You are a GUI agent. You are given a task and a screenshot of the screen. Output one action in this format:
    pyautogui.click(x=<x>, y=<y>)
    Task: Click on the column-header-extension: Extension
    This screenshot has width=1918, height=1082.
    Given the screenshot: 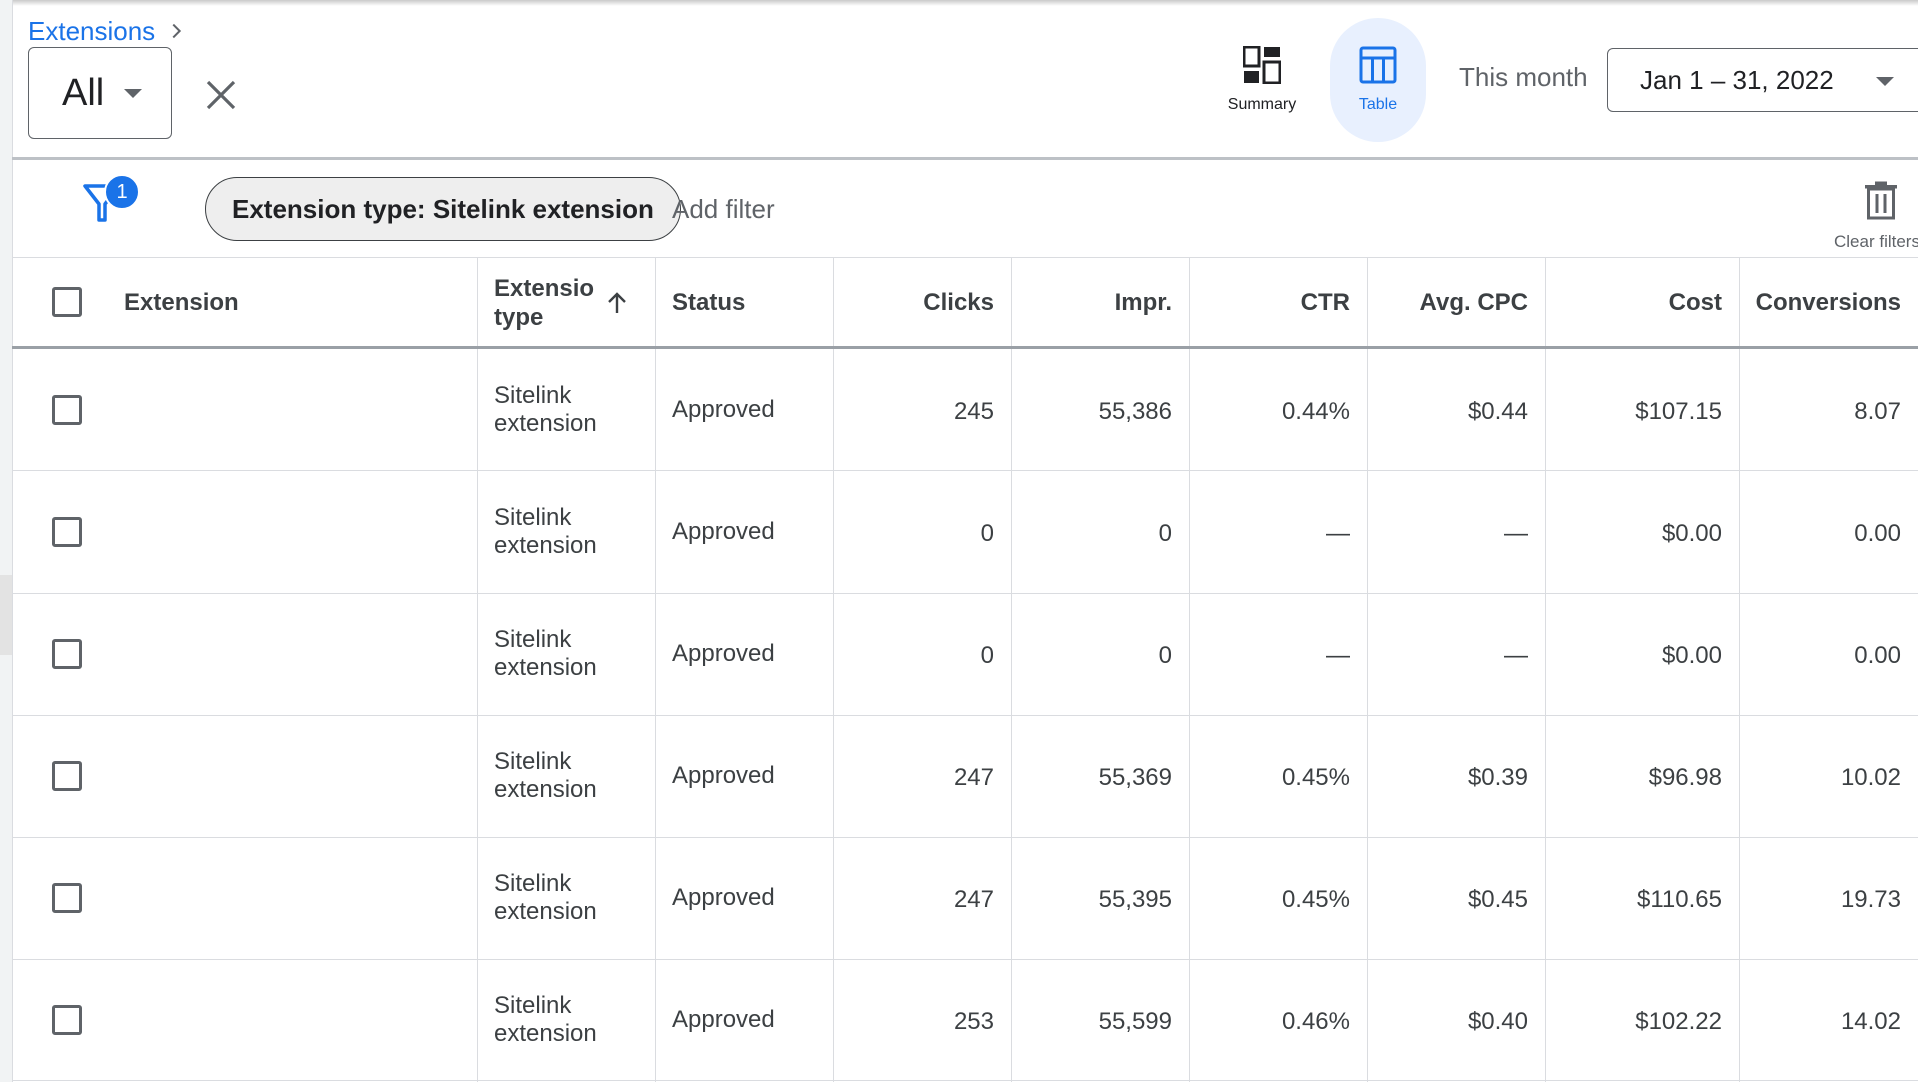 What is the action you would take?
    pyautogui.click(x=294, y=302)
    